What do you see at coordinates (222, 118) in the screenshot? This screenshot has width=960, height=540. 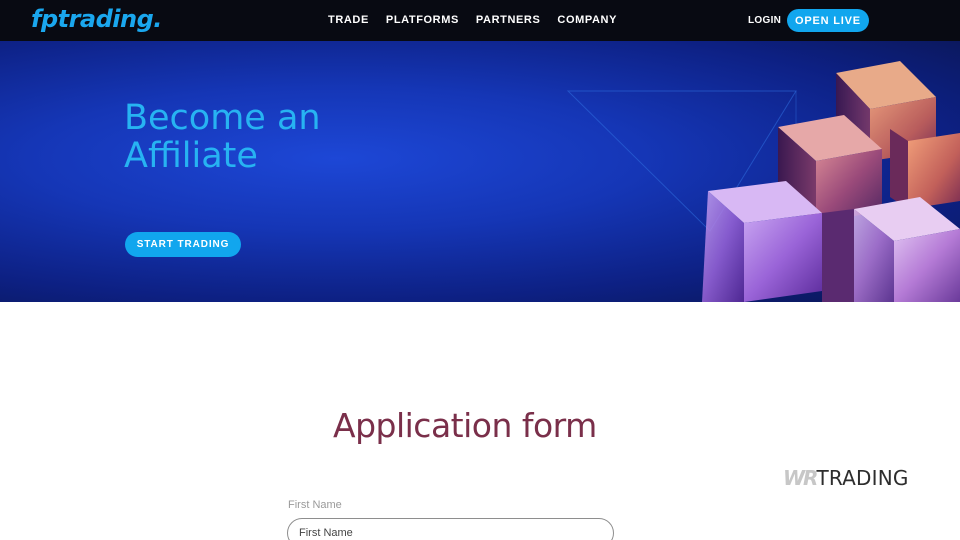 I see `hero-title-line1: Become an` at bounding box center [222, 118].